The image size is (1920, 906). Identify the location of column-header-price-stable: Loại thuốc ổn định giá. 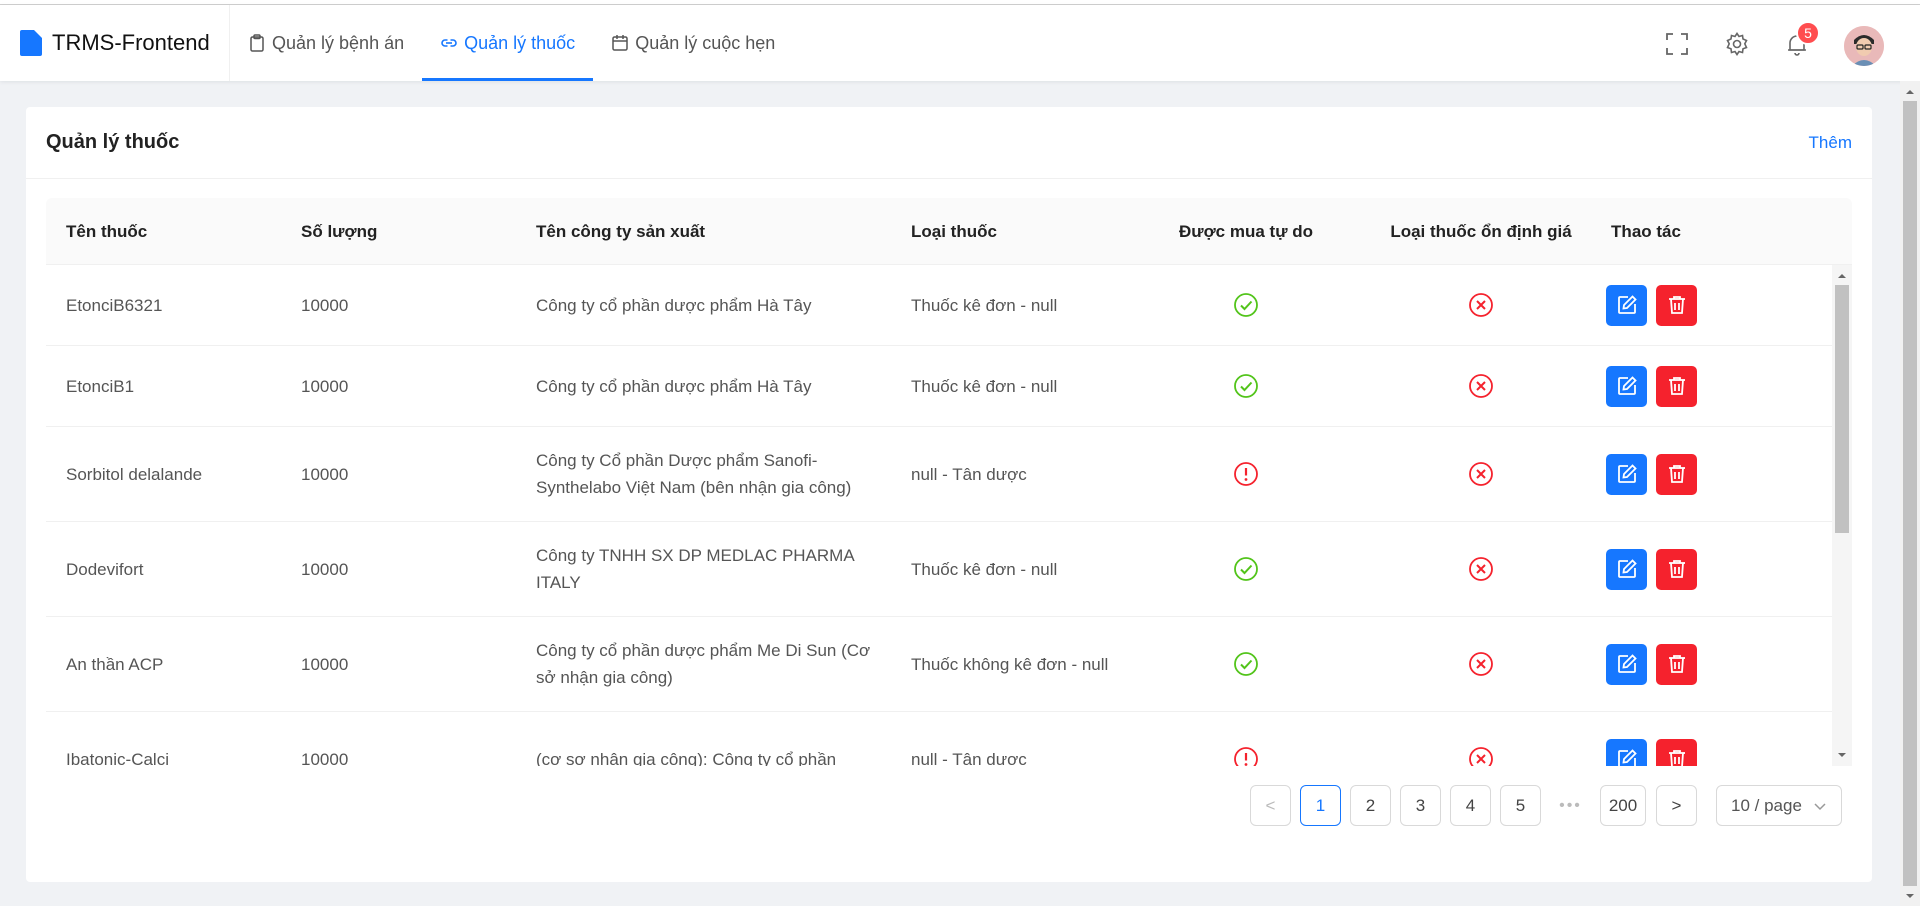
(1481, 231).